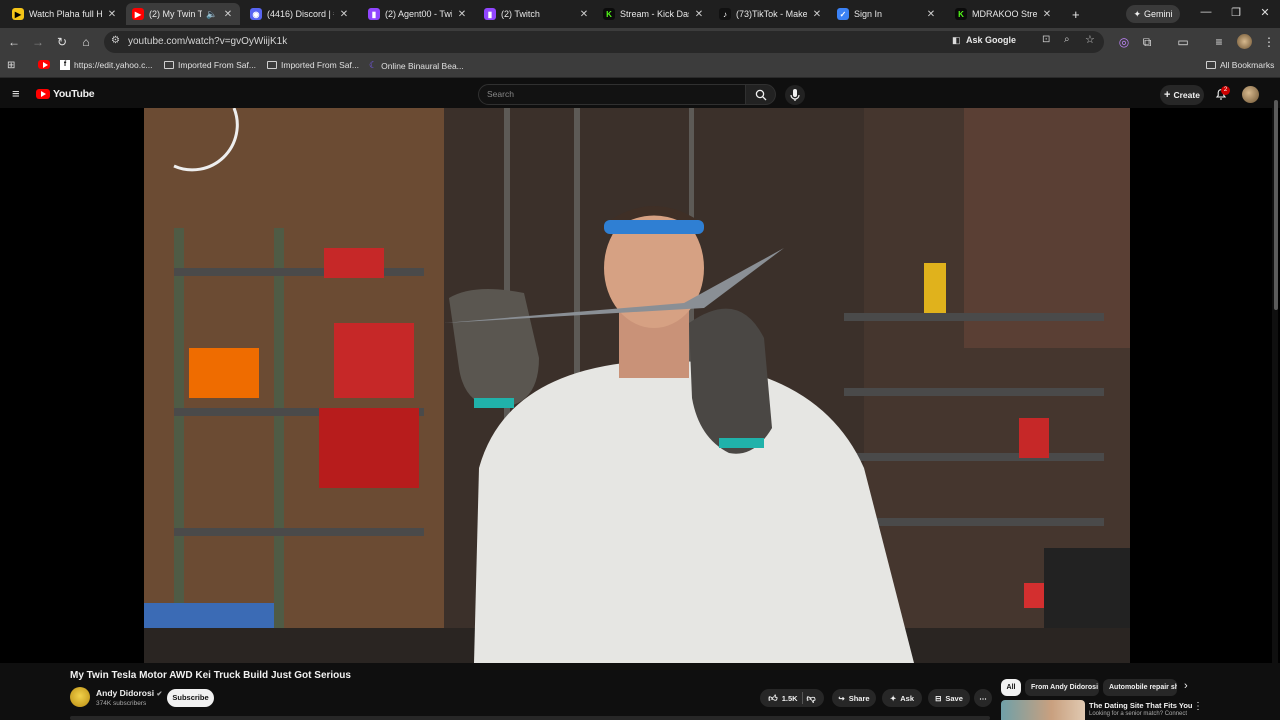 Image resolution: width=1280 pixels, height=720 pixels. Describe the element at coordinates (1186, 686) in the screenshot. I see `chevron-right-icon: ›` at that location.